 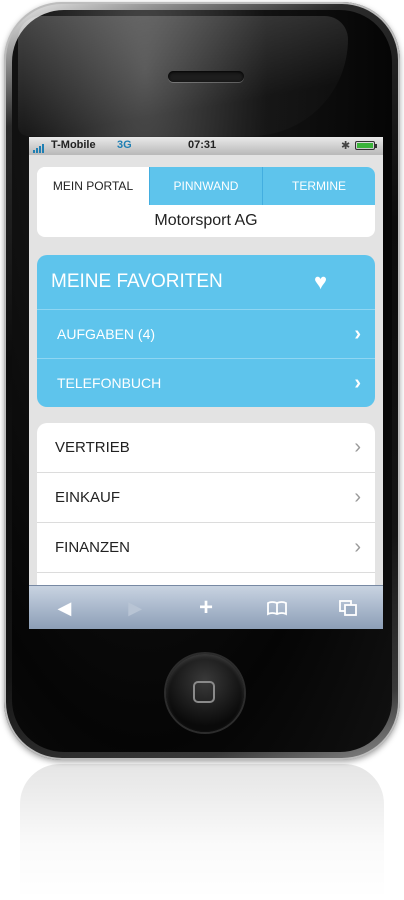 I want to click on favorites-item-label: TELEFONBUCH, so click(x=109, y=383).